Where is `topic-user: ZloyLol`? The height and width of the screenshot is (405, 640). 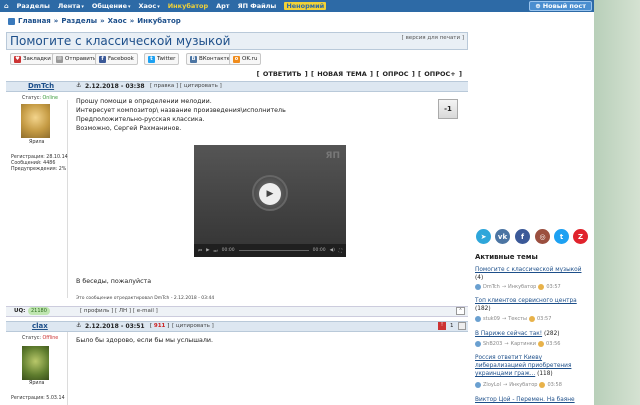
topic-user: ZloyLol is located at coordinates (492, 385).